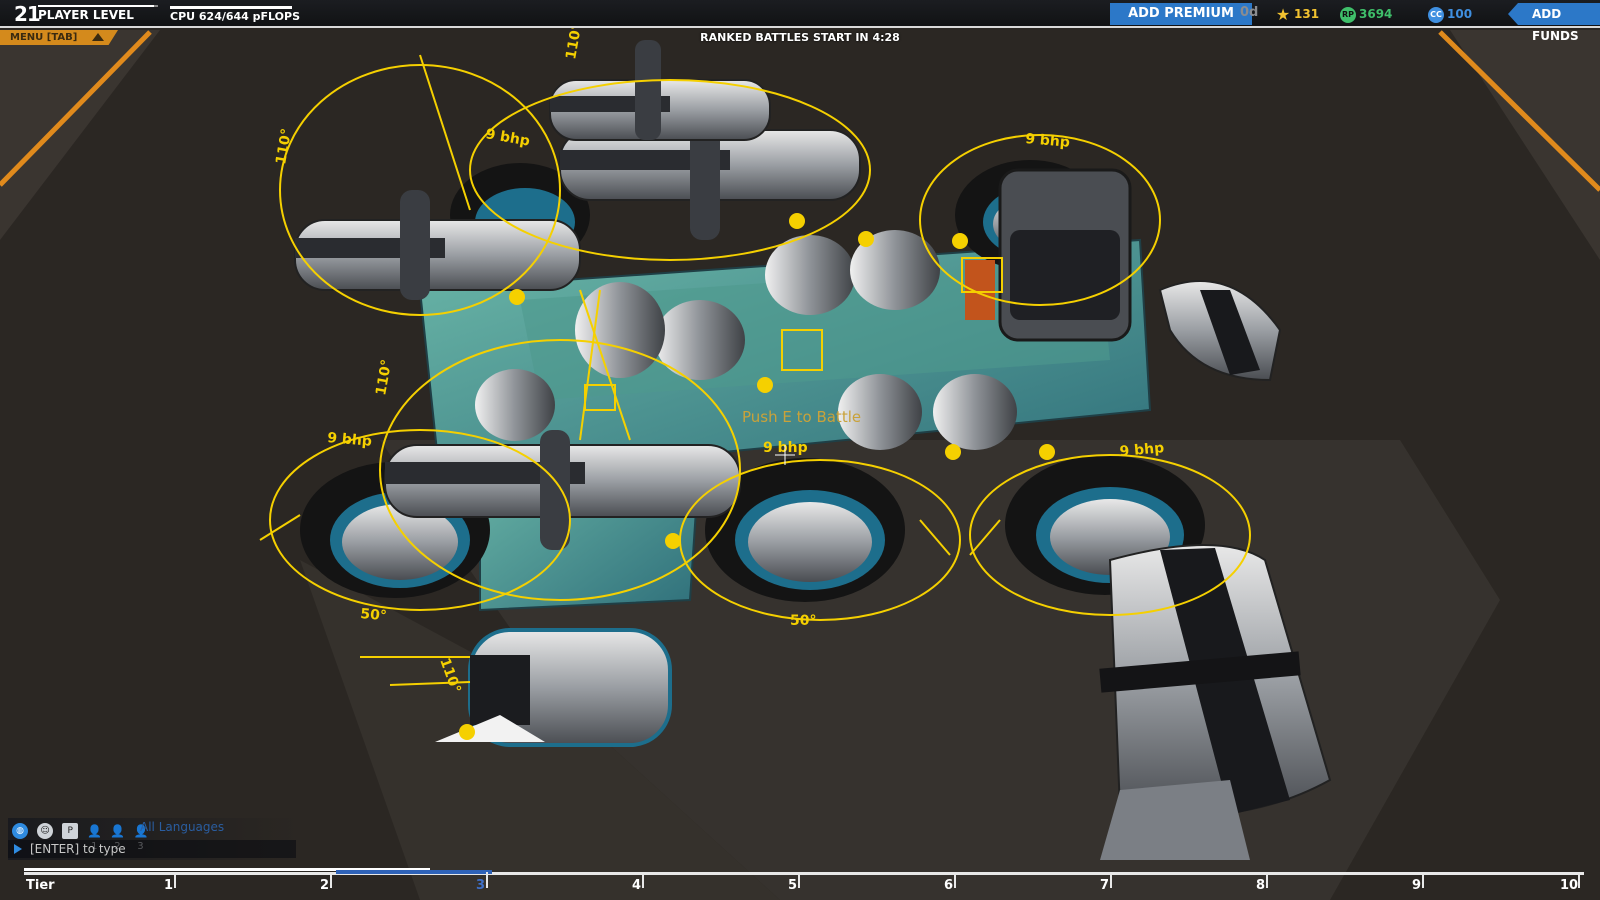 The width and height of the screenshot is (1600, 900). I want to click on tier-label-4: 4, so click(637, 885).